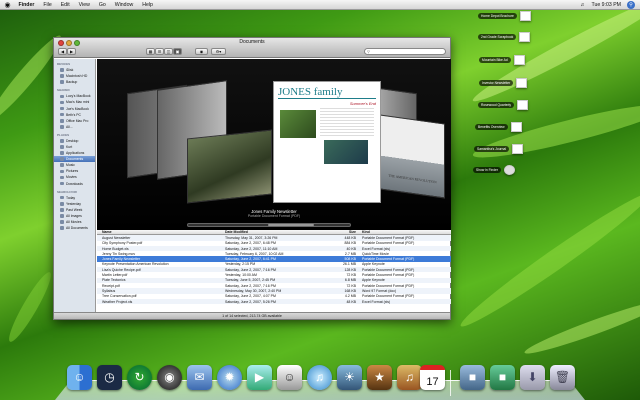 The height and width of the screenshot is (400, 640). I want to click on forward-button: ▶, so click(71, 51).